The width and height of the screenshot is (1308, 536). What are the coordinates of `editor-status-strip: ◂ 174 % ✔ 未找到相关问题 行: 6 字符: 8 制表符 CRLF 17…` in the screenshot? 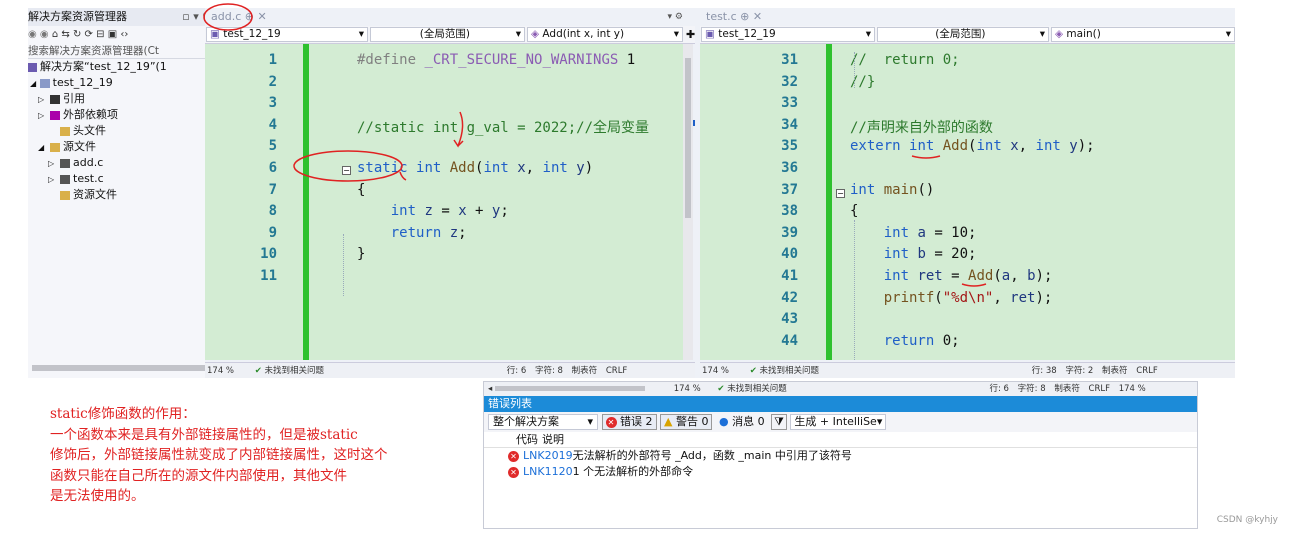 It's located at (840, 389).